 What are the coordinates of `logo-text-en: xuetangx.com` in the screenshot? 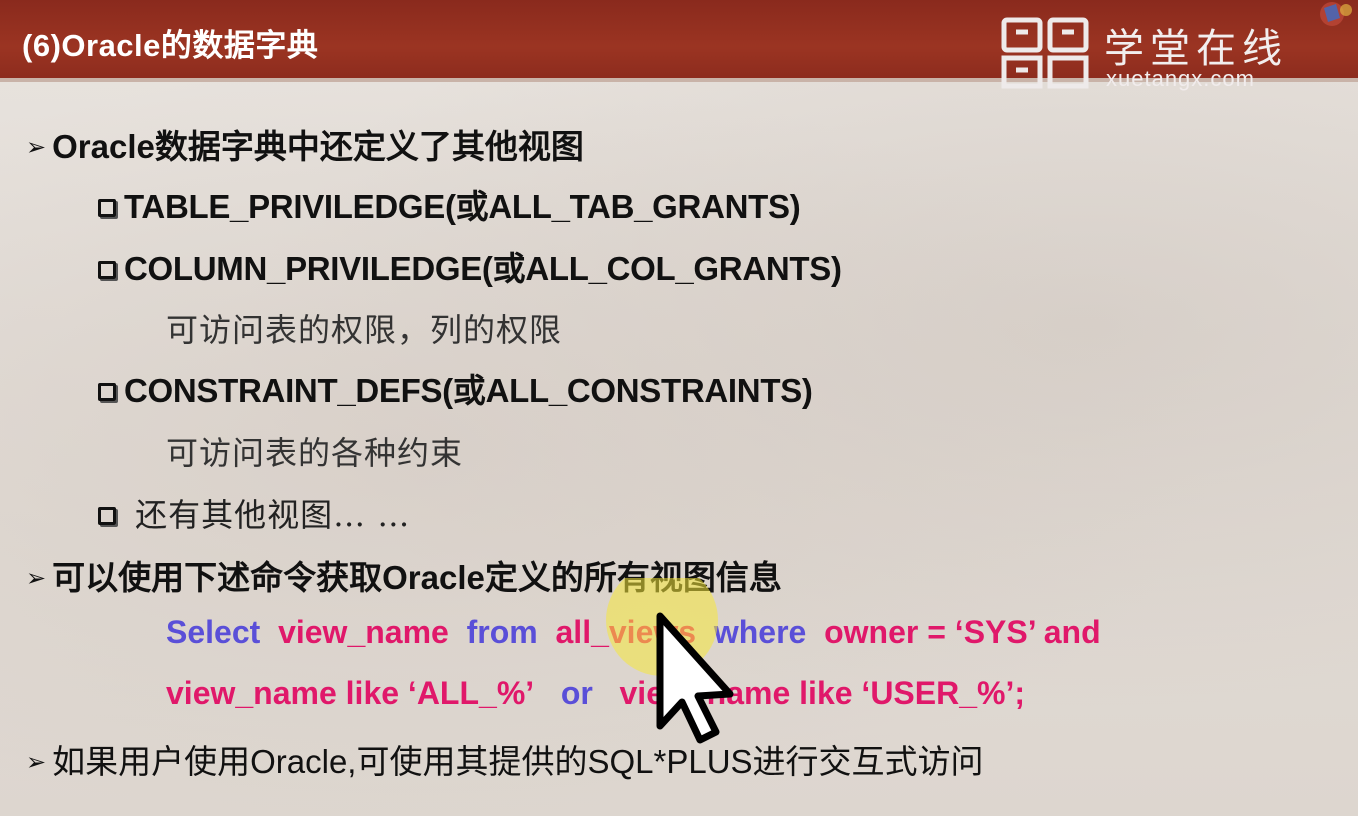 It's located at (1180, 78).